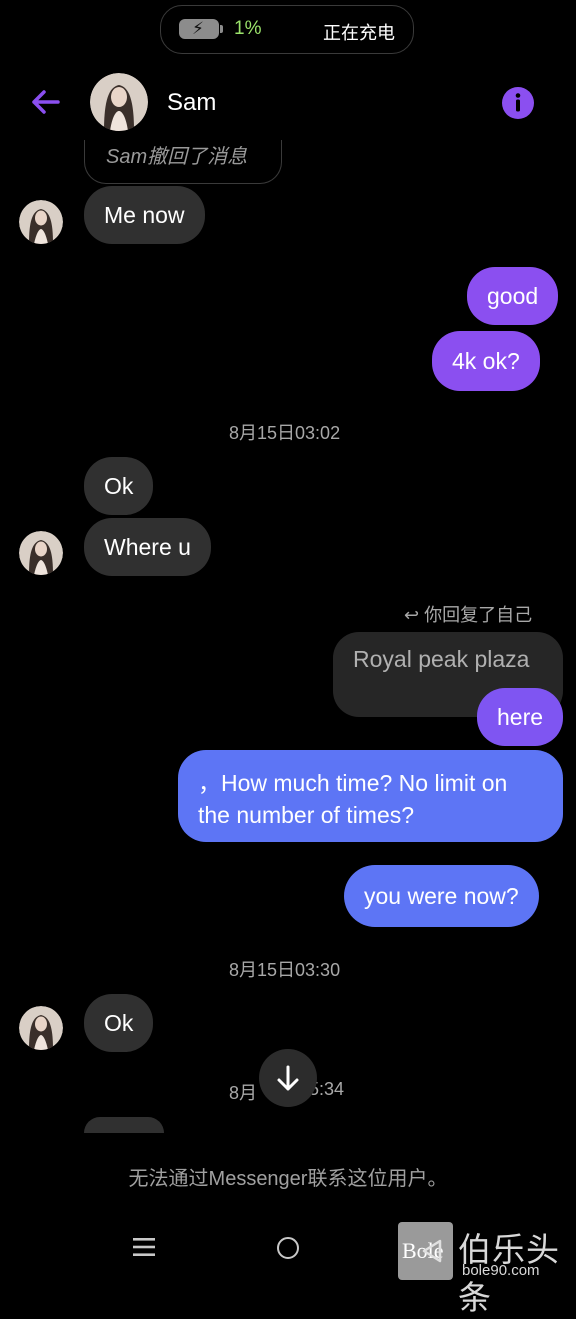 The height and width of the screenshot is (1319, 576). I want to click on watermark-url: bole90.com, so click(501, 1270).